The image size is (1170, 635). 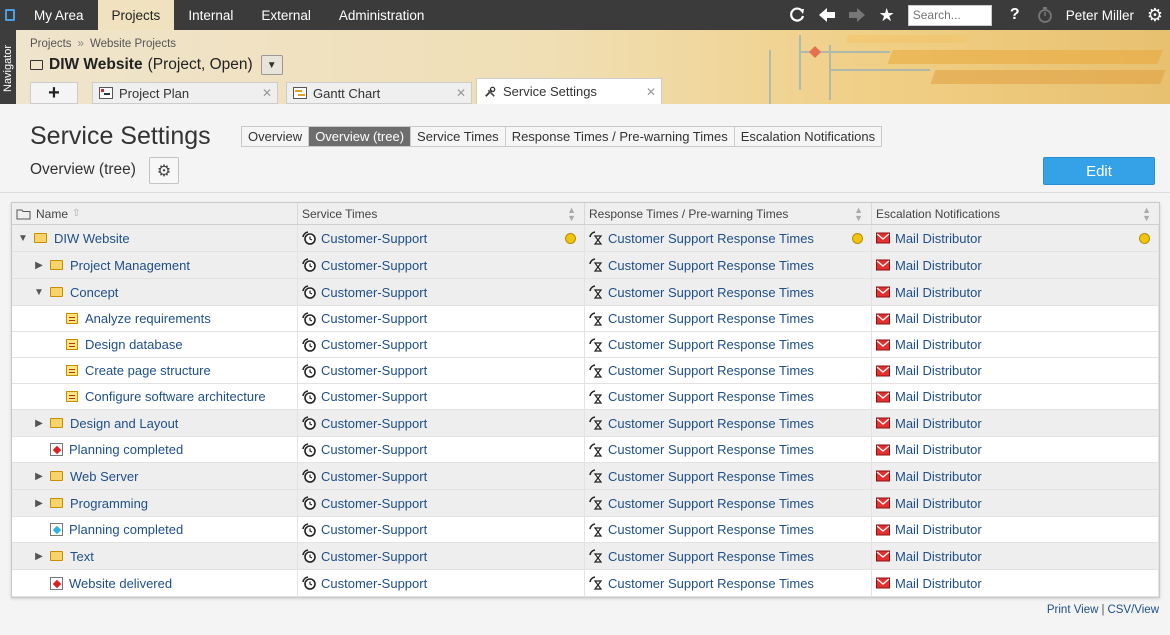 I want to click on tab-service-settings: Service Settings ✕, so click(x=569, y=91).